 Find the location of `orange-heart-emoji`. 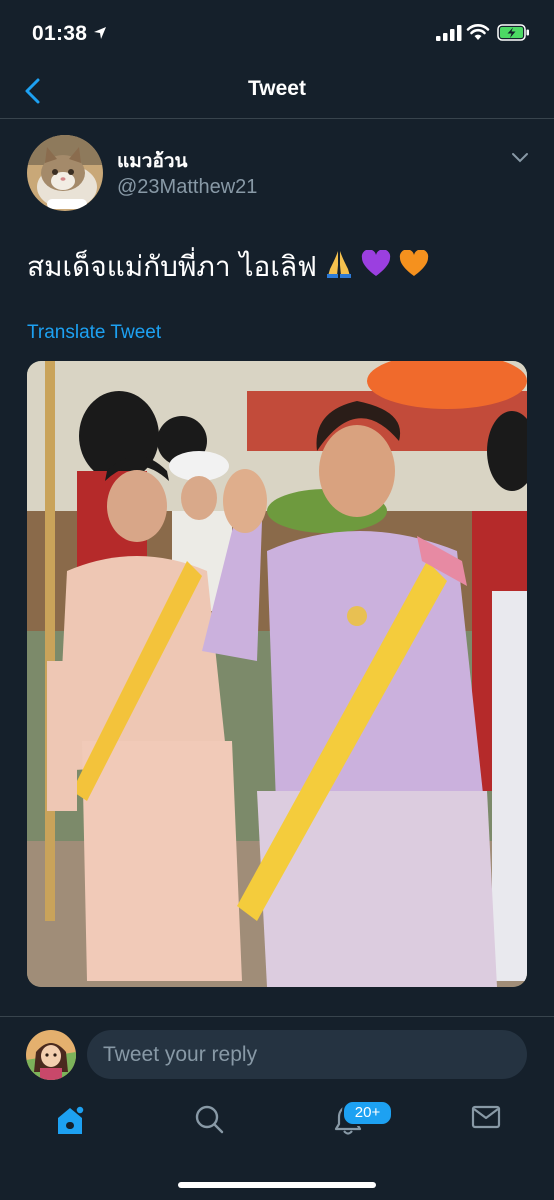

orange-heart-emoji is located at coordinates (414, 266).